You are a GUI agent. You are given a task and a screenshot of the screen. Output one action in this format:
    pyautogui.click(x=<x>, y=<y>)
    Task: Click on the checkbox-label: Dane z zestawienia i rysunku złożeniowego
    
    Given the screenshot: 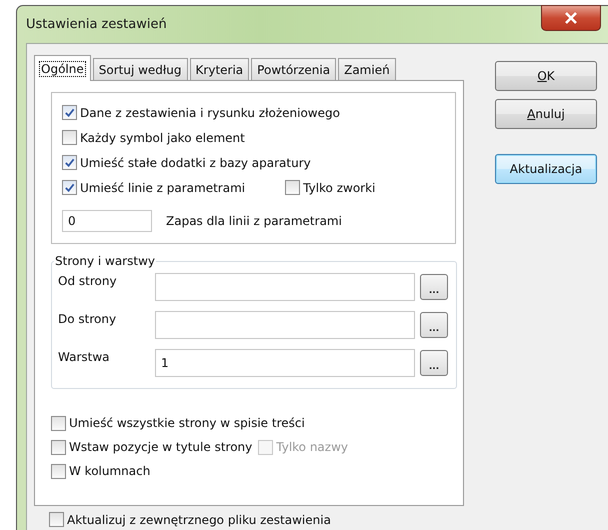 What is the action you would take?
    pyautogui.click(x=210, y=113)
    